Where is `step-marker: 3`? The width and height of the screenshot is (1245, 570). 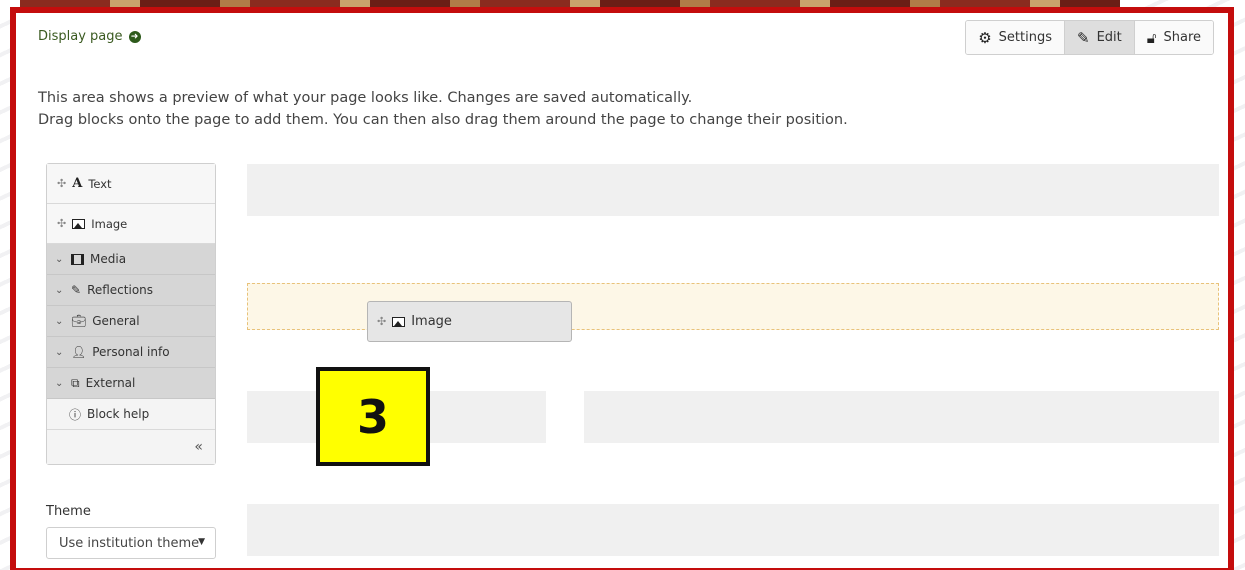
step-marker: 3 is located at coordinates (373, 416).